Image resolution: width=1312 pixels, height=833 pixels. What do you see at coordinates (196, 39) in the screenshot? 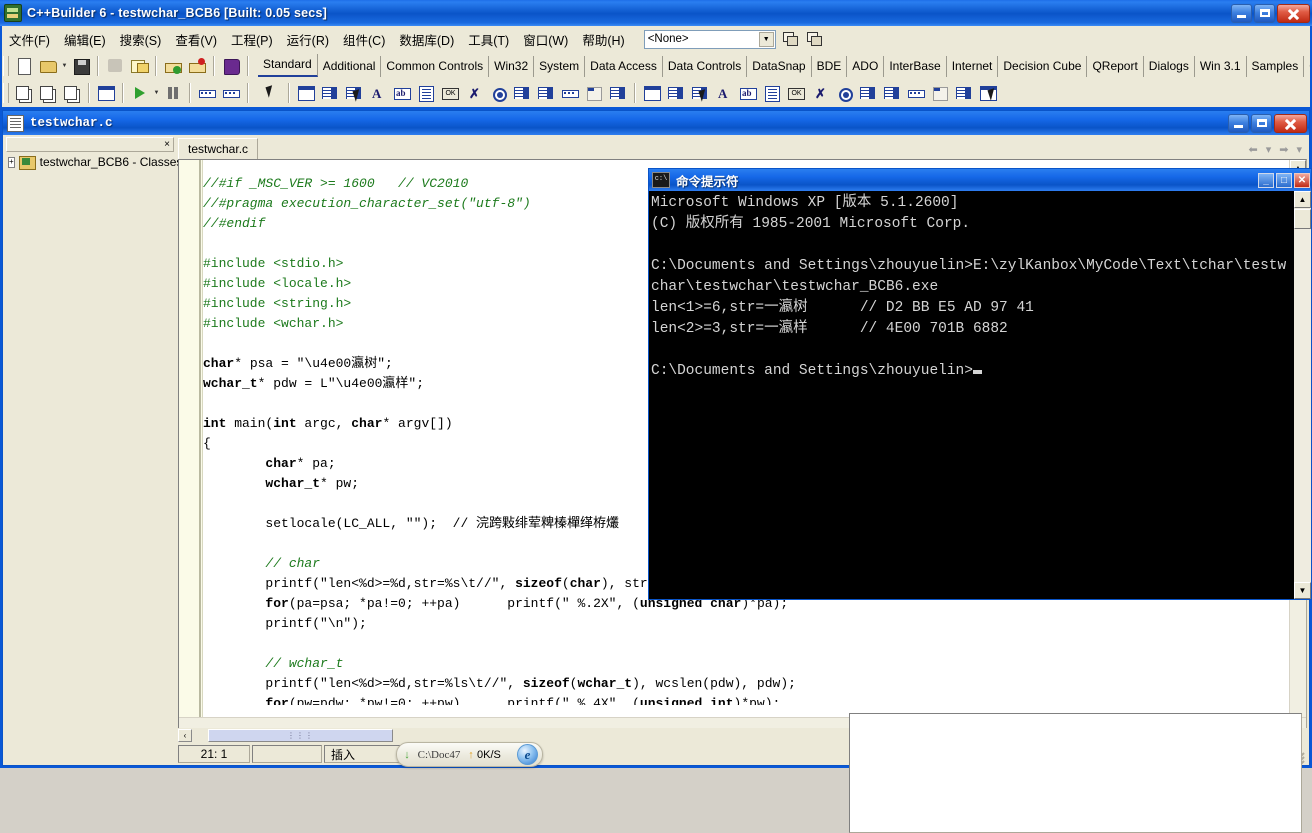
I see `menu-view: 查看(V)` at bounding box center [196, 39].